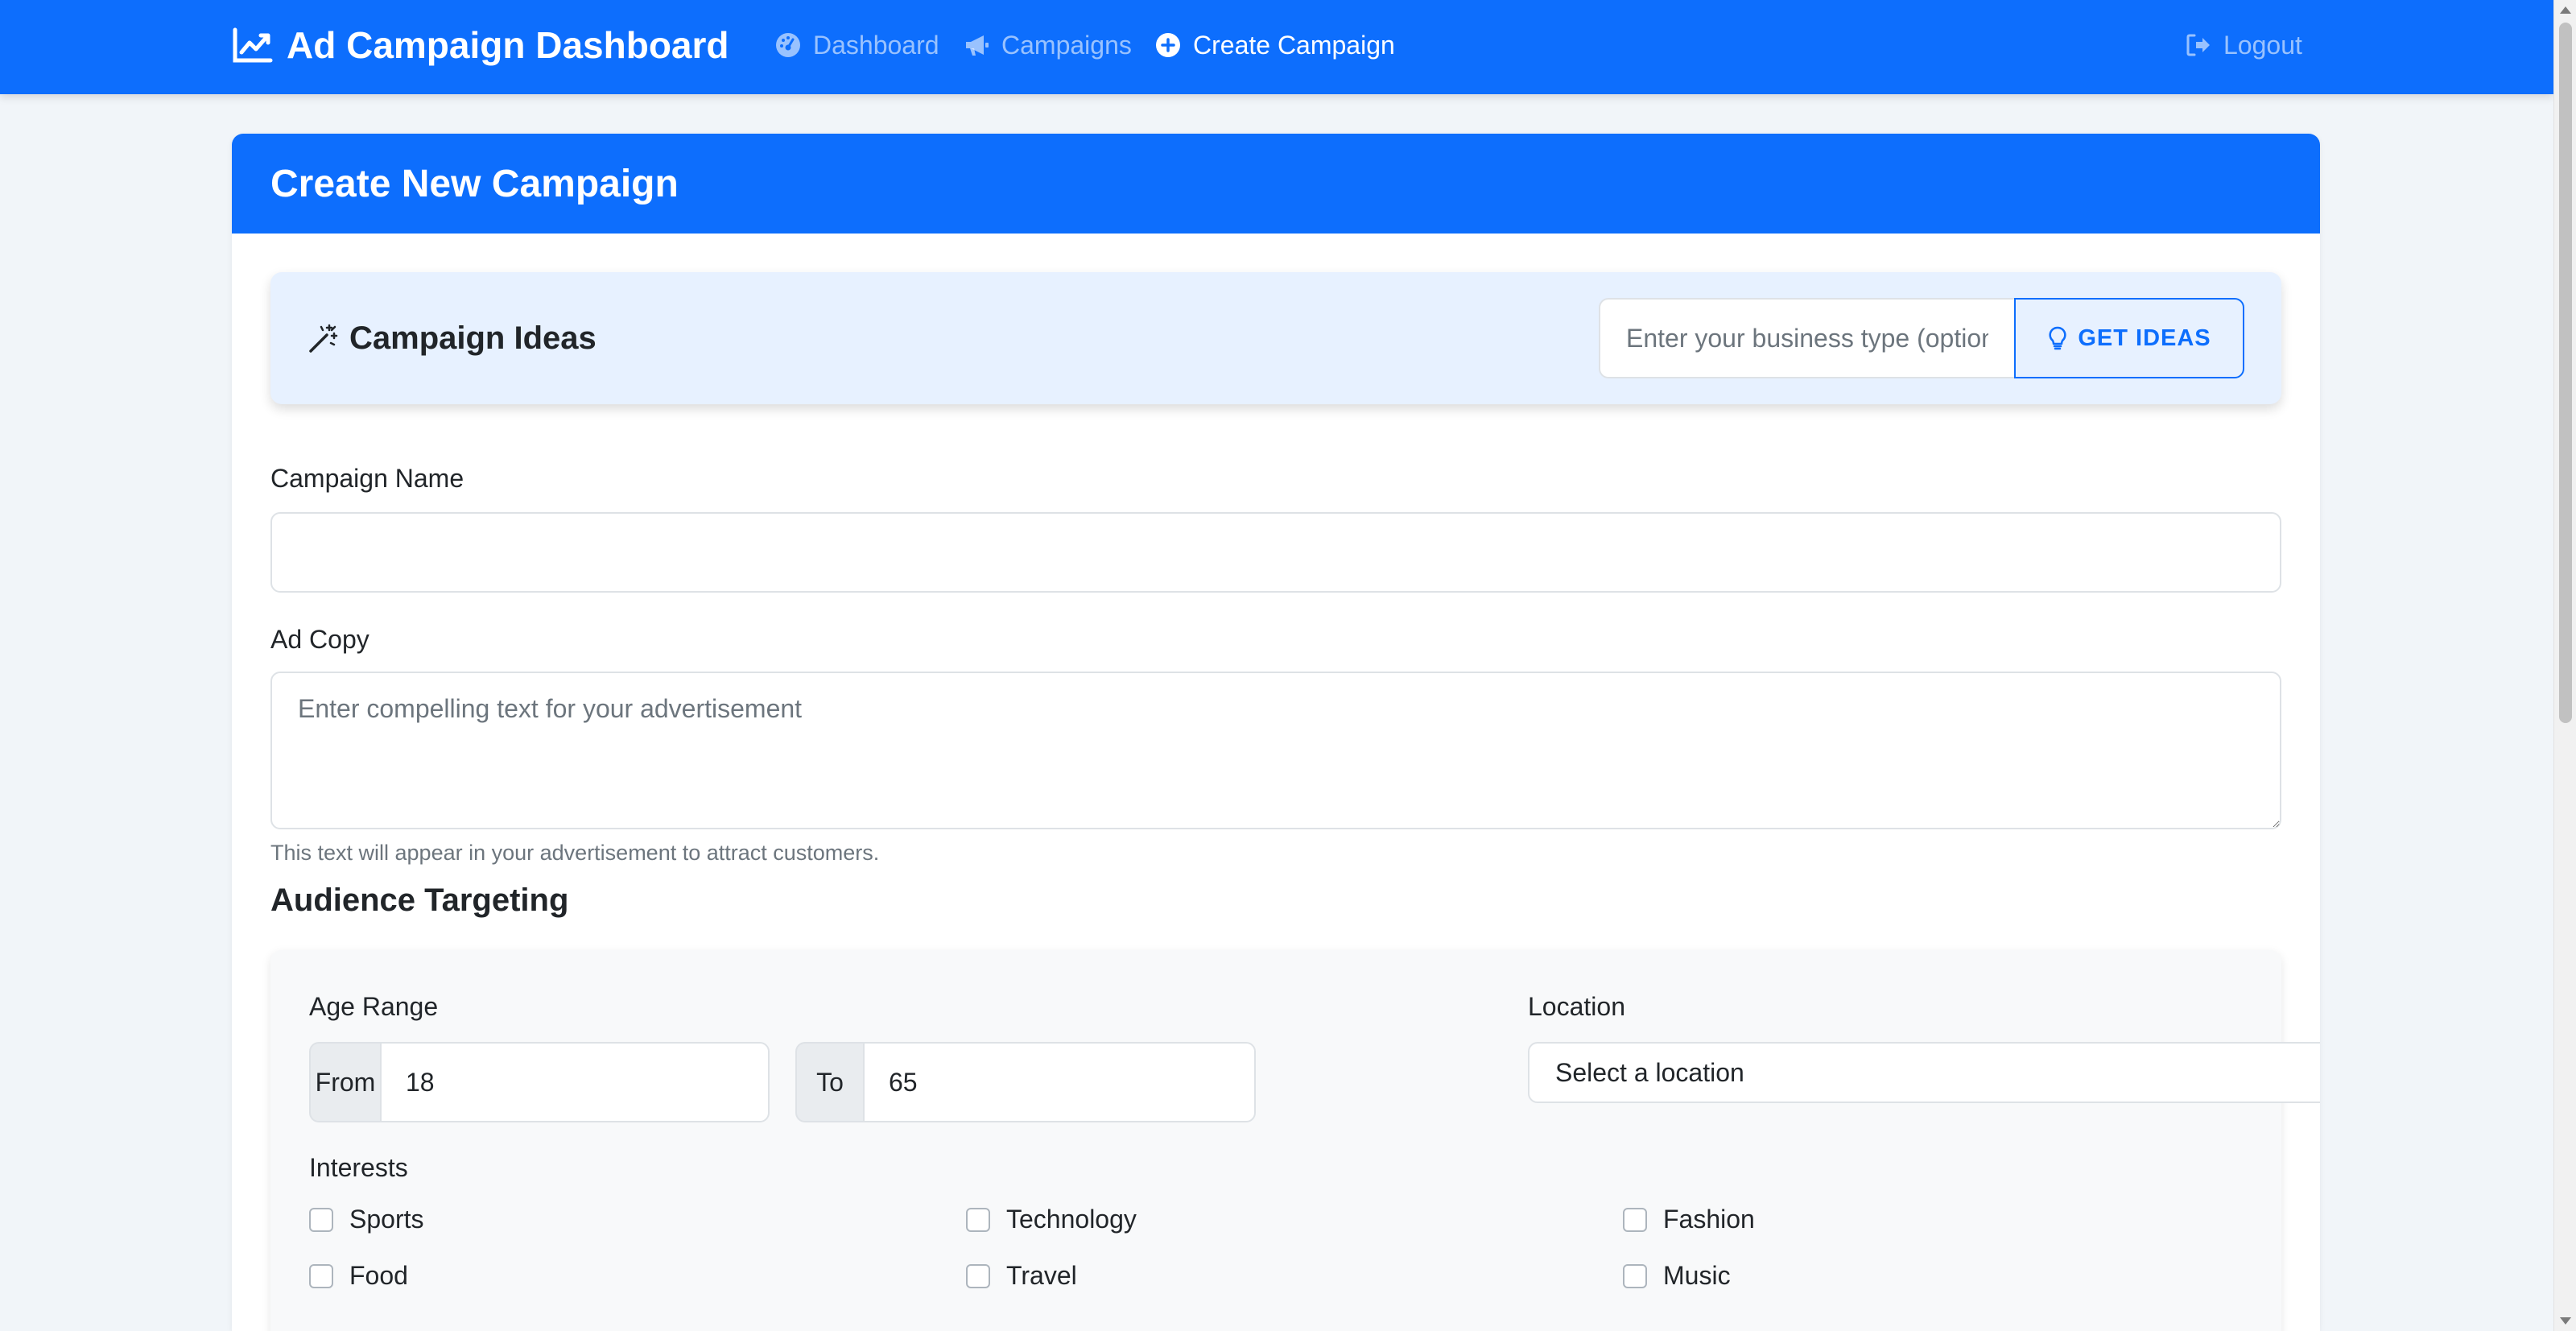  Describe the element at coordinates (474, 183) in the screenshot. I see `page-title: Create New Campaign` at that location.